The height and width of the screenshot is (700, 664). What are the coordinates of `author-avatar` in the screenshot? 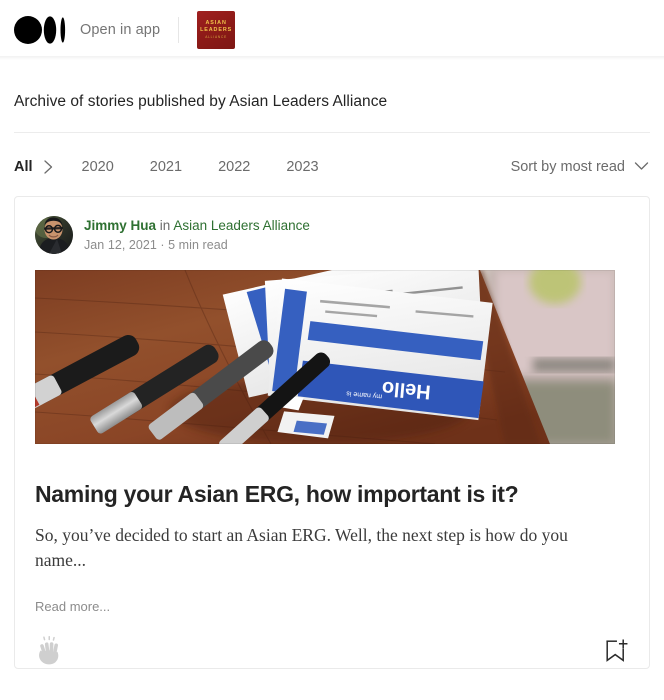 It's located at (54, 235).